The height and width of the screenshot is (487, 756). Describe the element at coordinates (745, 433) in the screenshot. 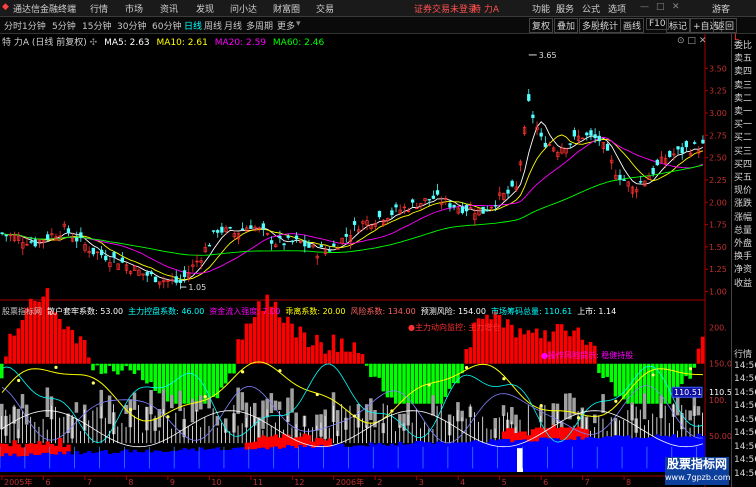

I see `trade-time-6: 14:56` at that location.